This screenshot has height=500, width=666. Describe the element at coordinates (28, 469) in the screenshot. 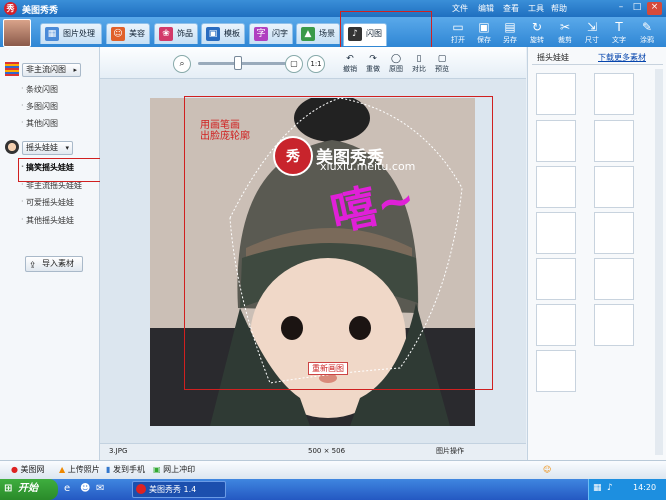

I see `meitu-link: ● 美图网` at that location.